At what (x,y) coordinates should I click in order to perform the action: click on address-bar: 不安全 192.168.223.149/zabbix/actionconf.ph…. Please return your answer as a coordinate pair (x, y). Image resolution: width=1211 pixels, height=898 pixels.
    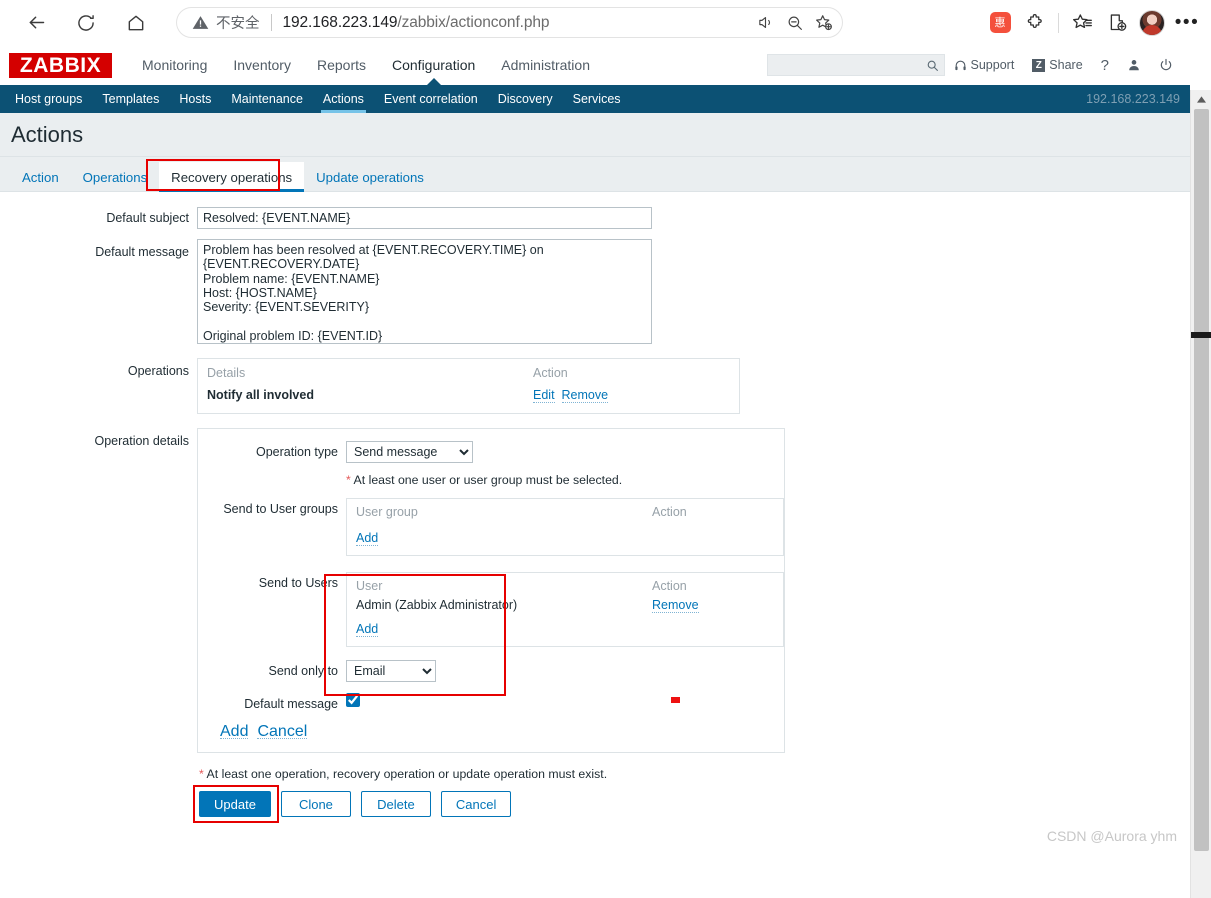
    Looking at the image, I should click on (509, 22).